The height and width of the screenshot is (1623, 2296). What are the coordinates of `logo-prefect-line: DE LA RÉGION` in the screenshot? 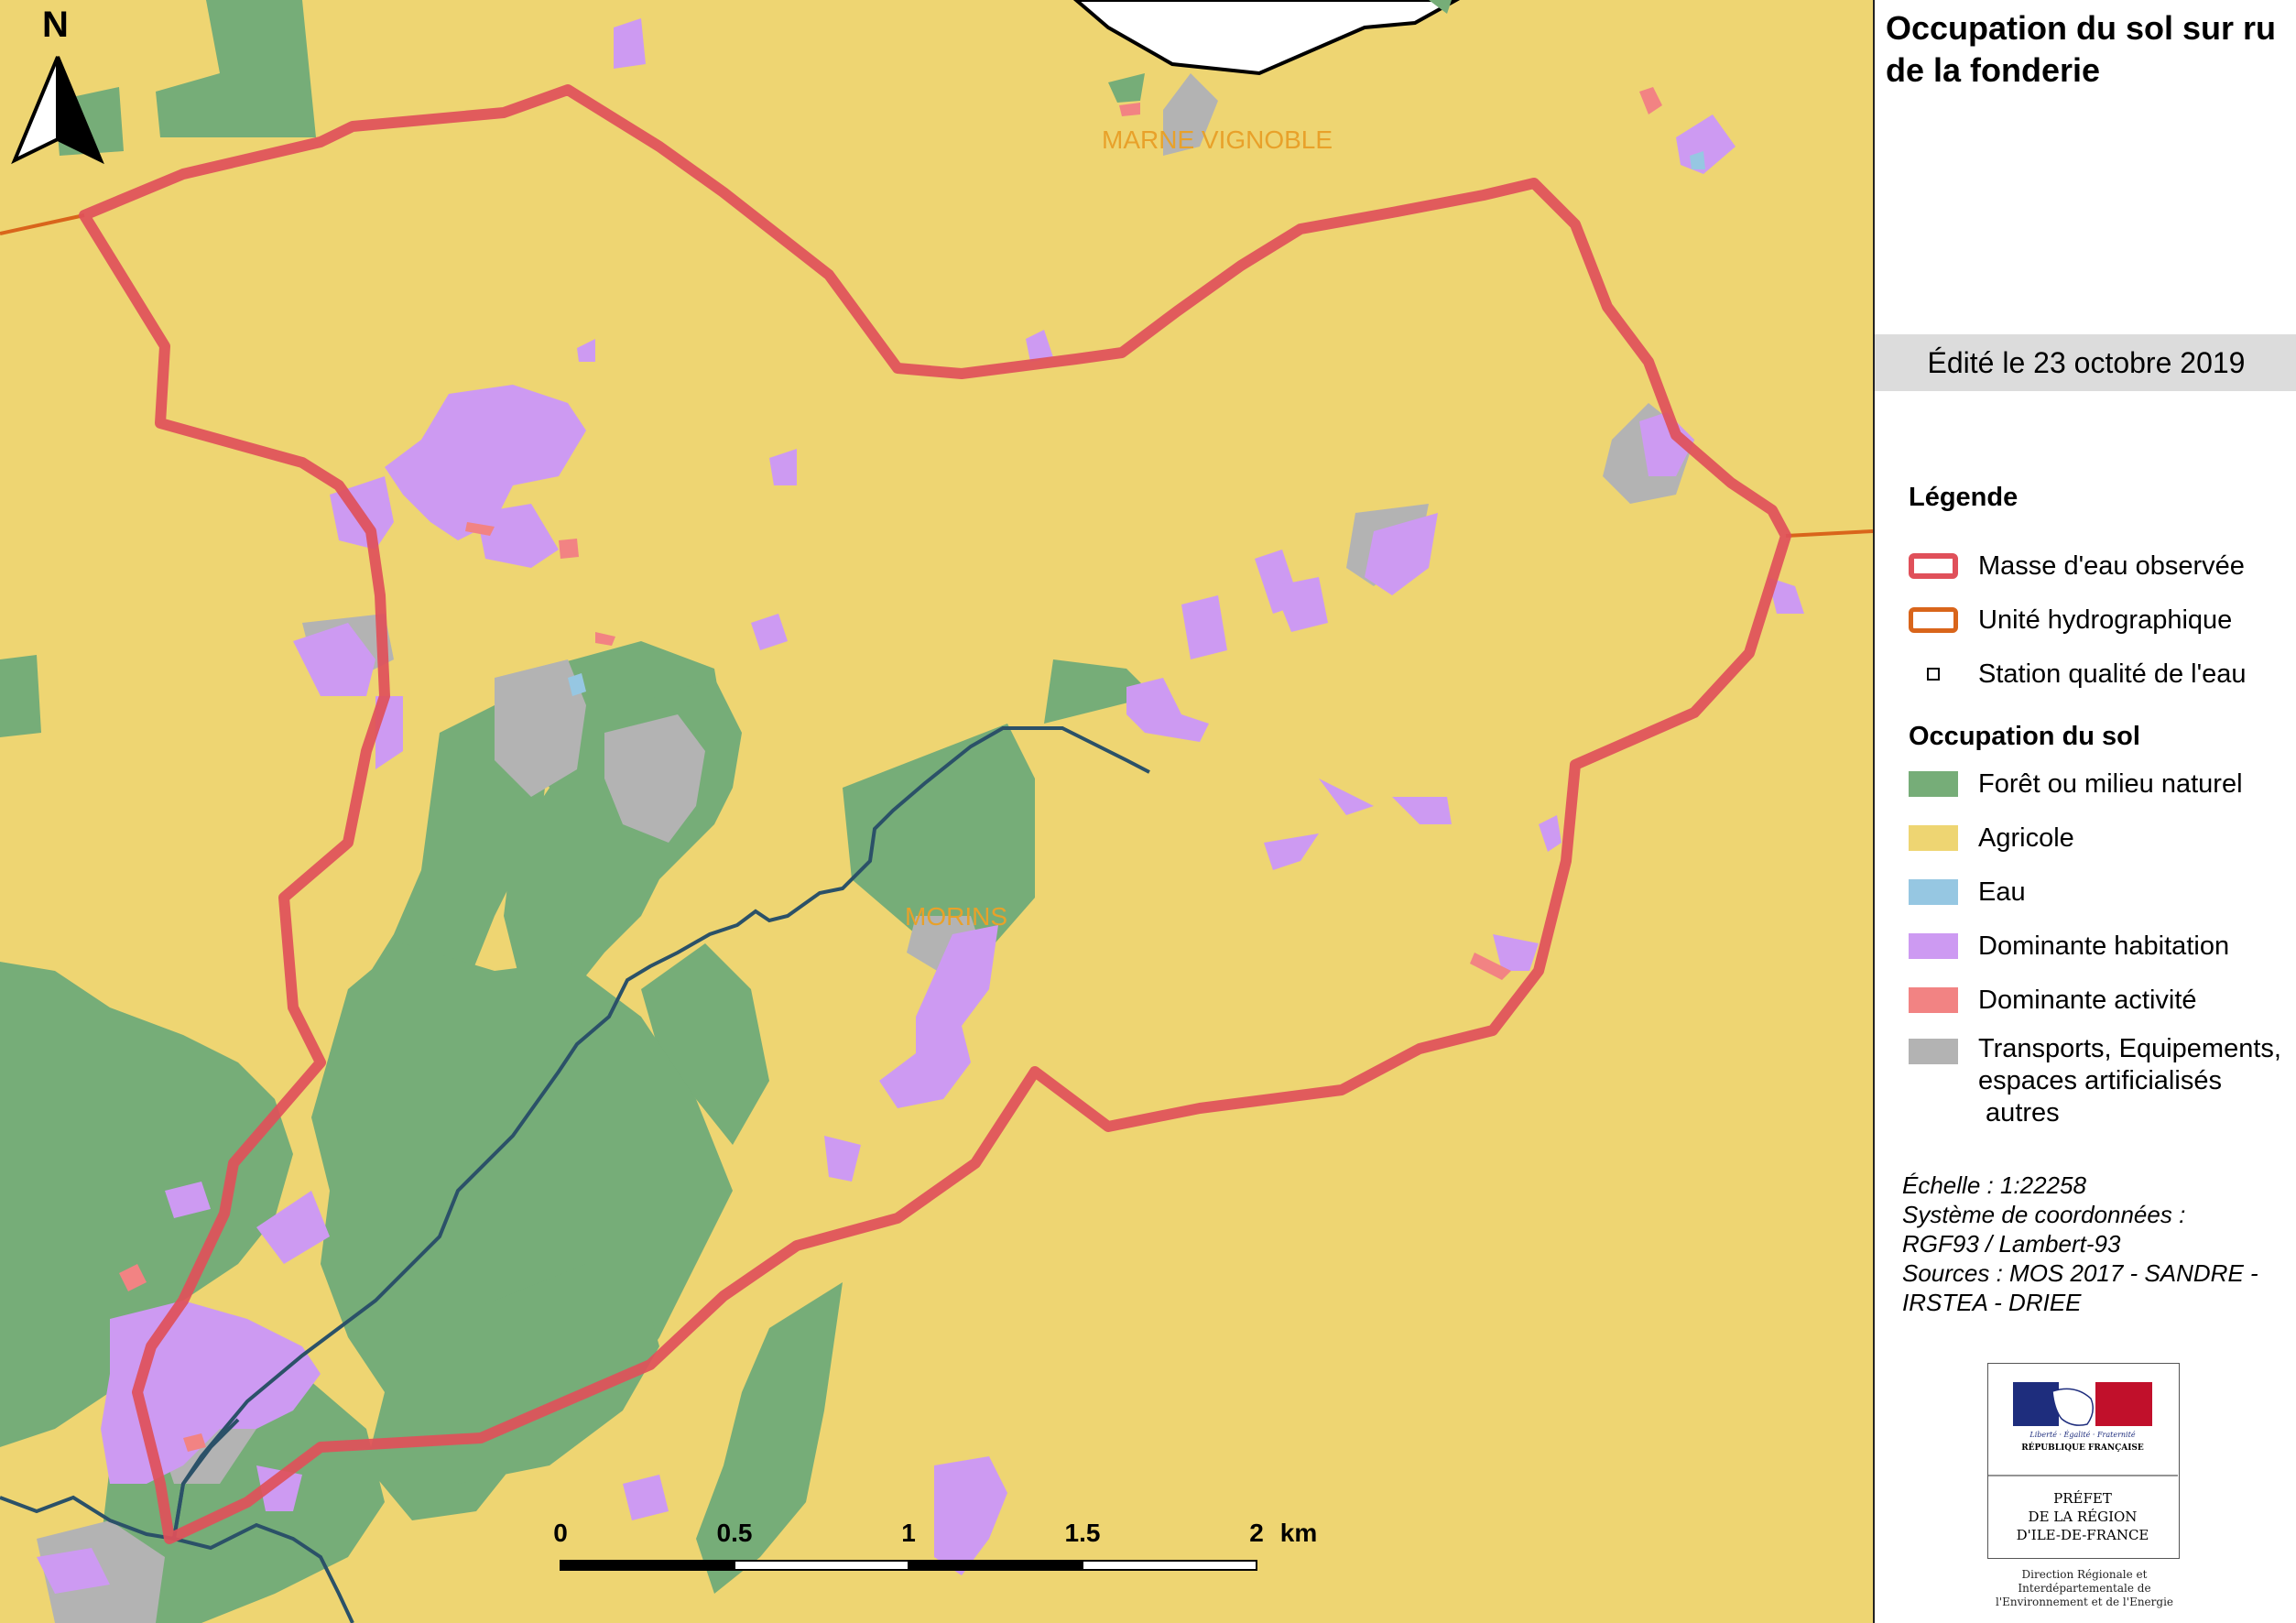 It's located at (2083, 1517).